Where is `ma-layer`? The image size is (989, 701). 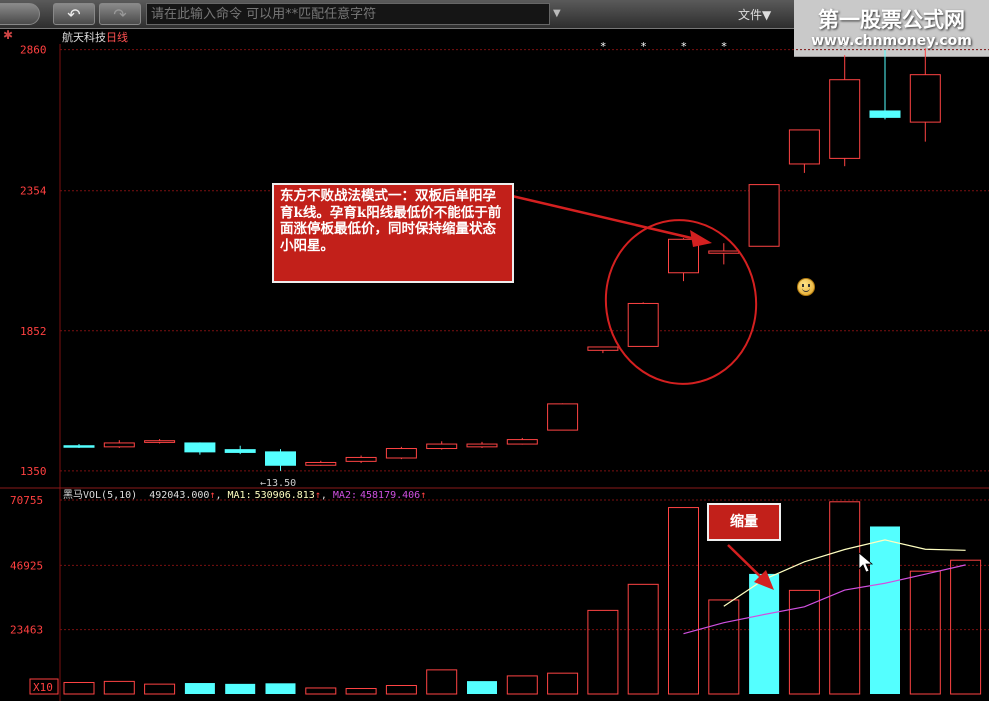 ma-layer is located at coordinates (824, 587).